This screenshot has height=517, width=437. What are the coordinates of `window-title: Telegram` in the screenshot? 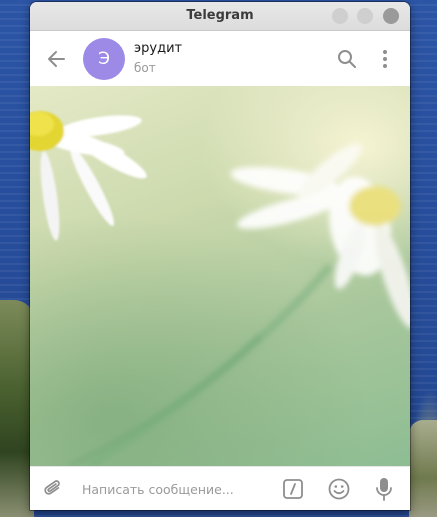 It's located at (220, 15).